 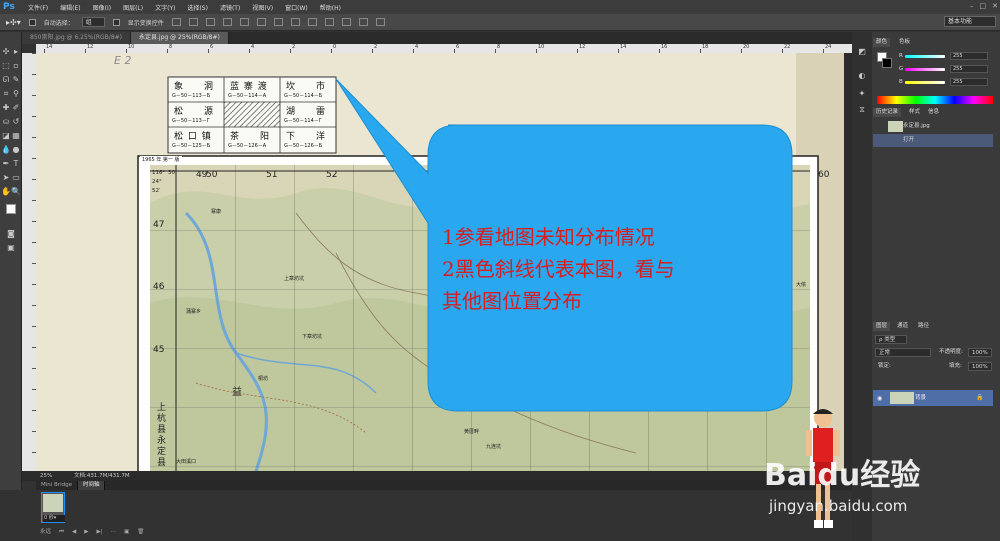 What do you see at coordinates (77, 38) in the screenshot?
I see `tab-document-1: 850崇阳.jpg @ 6.25%(RGB/8#)` at bounding box center [77, 38].